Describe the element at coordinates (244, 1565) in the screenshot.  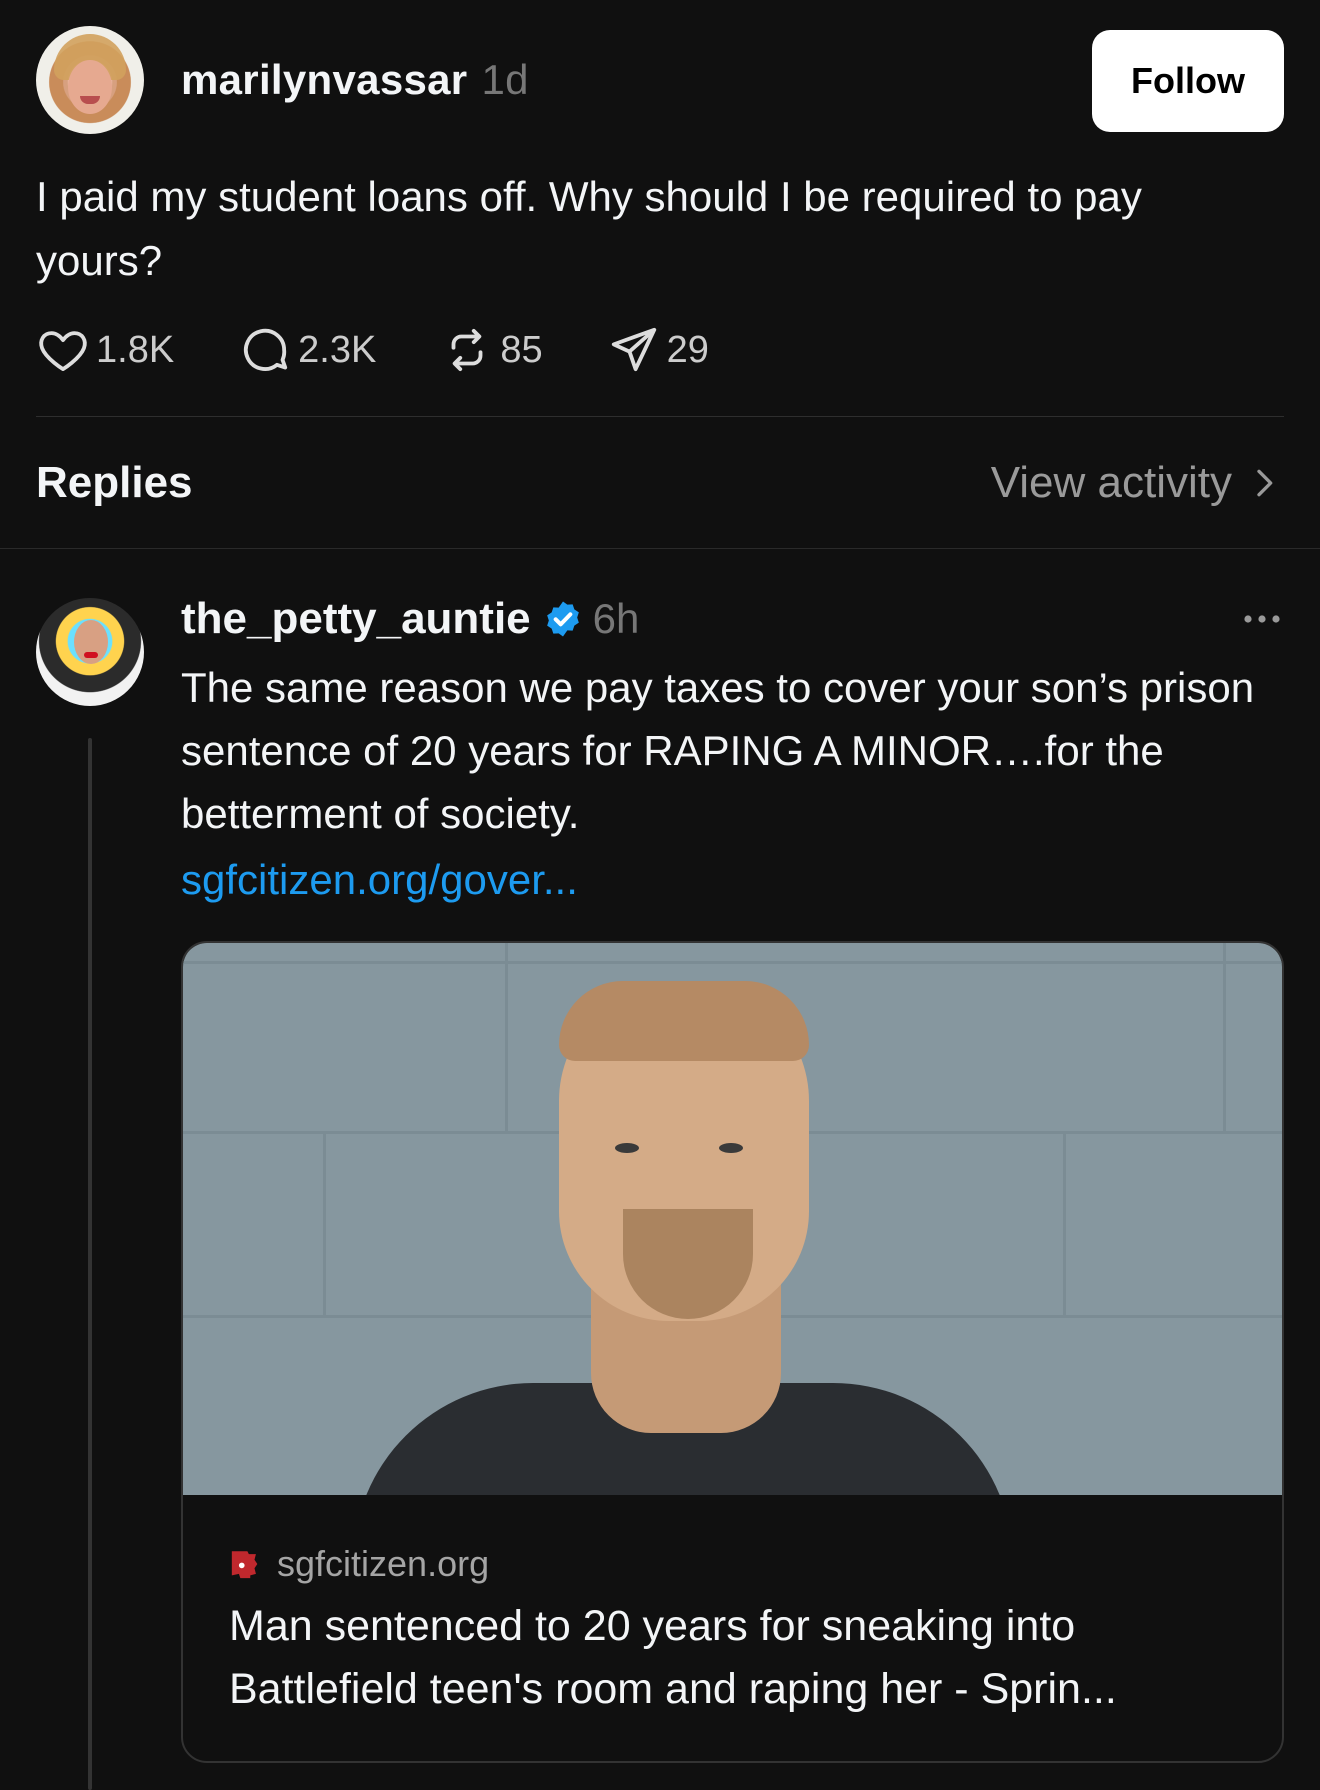
I see `site-favicon-icon` at that location.